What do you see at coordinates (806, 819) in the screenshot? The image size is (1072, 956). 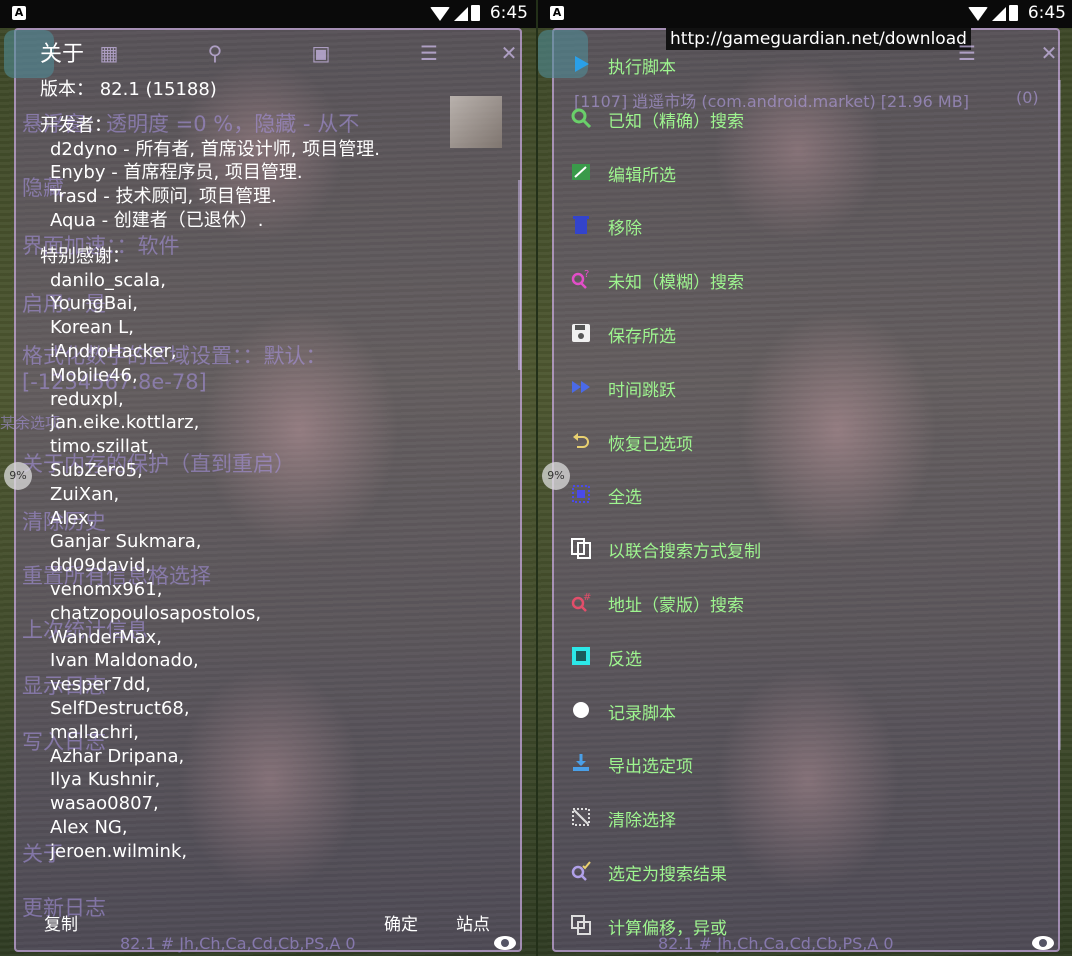 I see `menu-item: 清除选择` at bounding box center [806, 819].